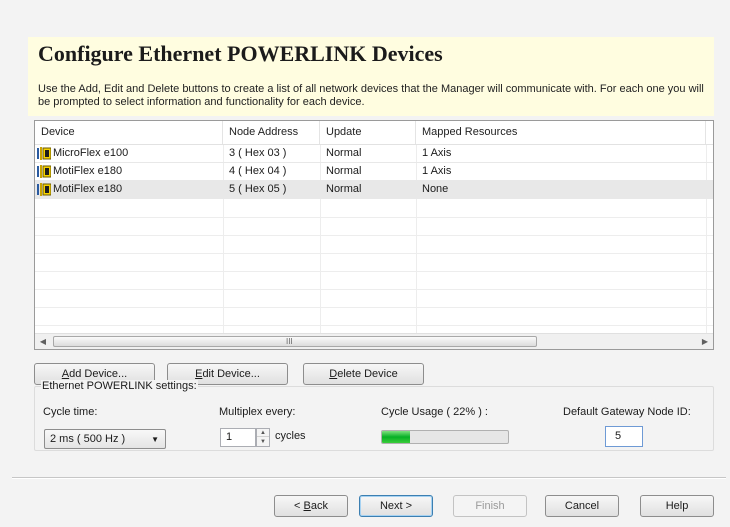 This screenshot has width=730, height=527. Describe the element at coordinates (289, 341) in the screenshot. I see `scroll-grip: III` at that location.